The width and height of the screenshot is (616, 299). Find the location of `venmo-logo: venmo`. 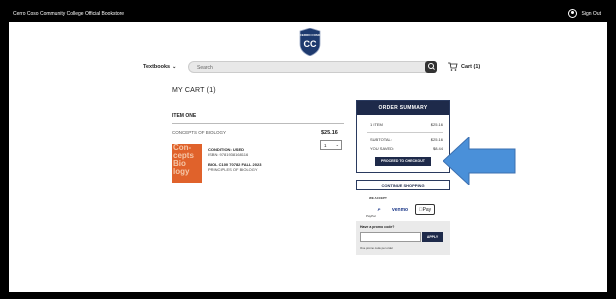

venmo-logo: venmo is located at coordinates (400, 210).